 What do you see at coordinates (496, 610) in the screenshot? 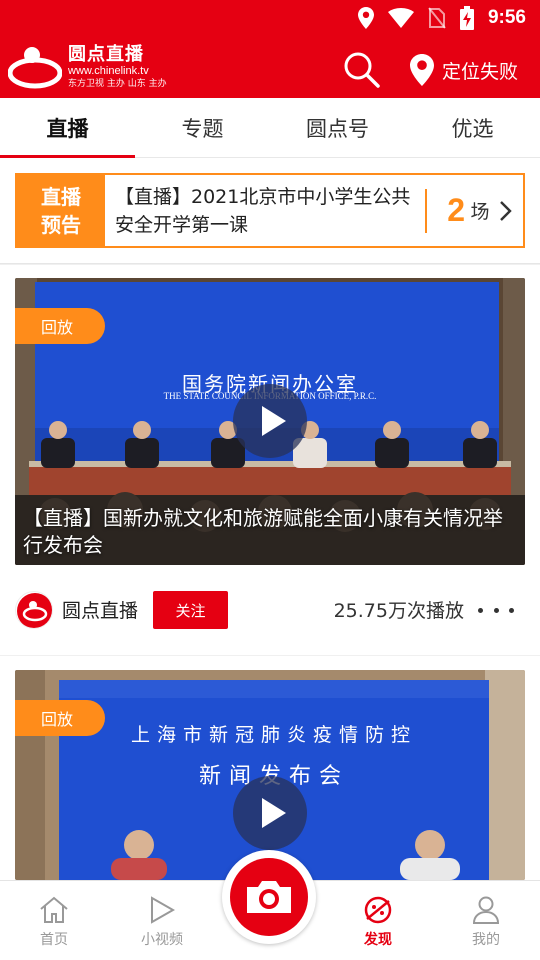
I see `more-options-icon` at bounding box center [496, 610].